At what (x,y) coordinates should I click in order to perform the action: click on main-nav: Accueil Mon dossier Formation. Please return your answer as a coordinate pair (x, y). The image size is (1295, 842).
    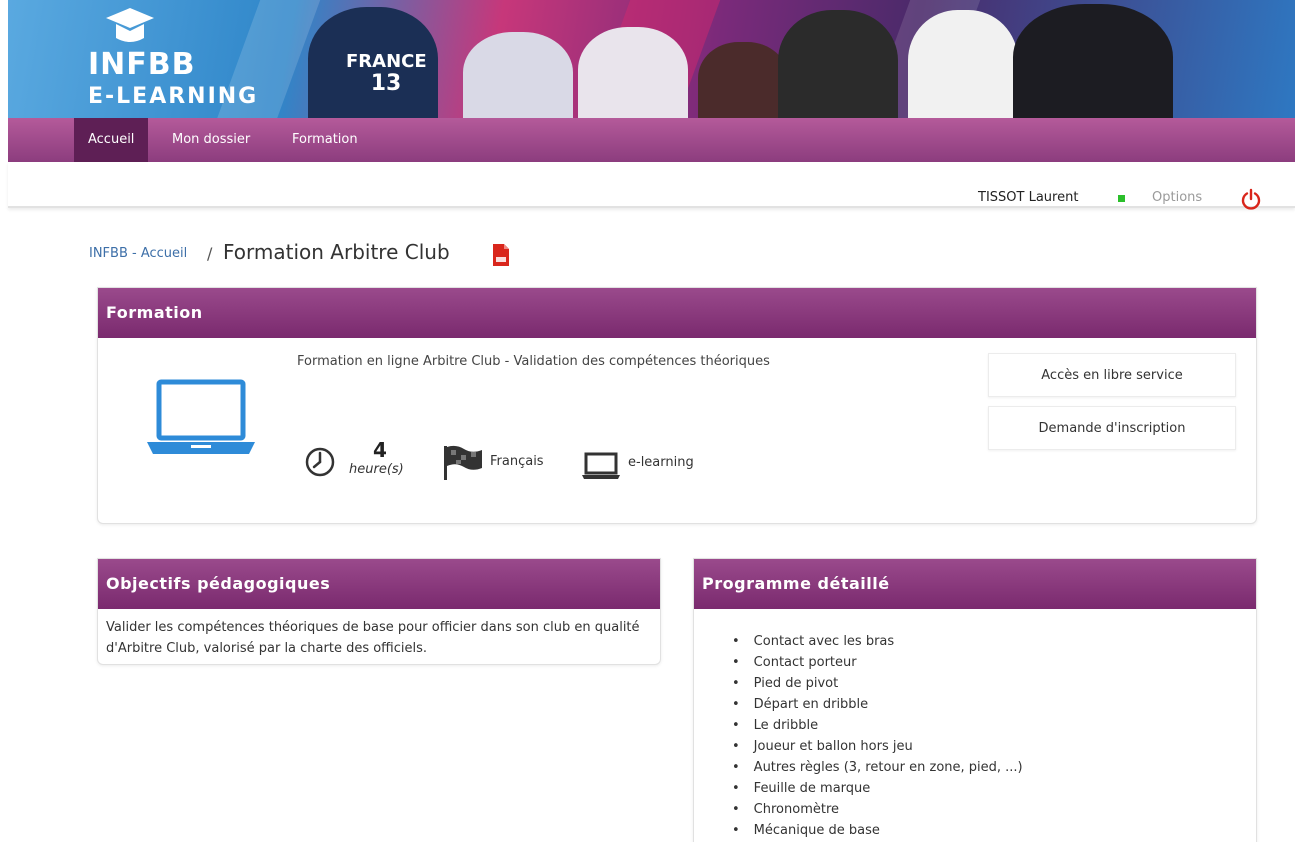
    Looking at the image, I should click on (651, 140).